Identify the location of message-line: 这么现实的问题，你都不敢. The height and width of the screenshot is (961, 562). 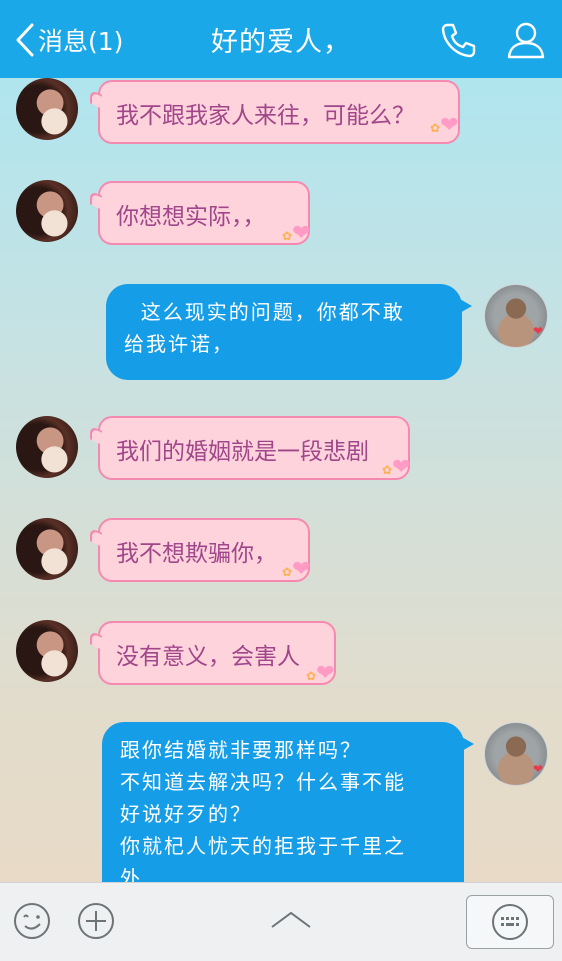
(264, 312).